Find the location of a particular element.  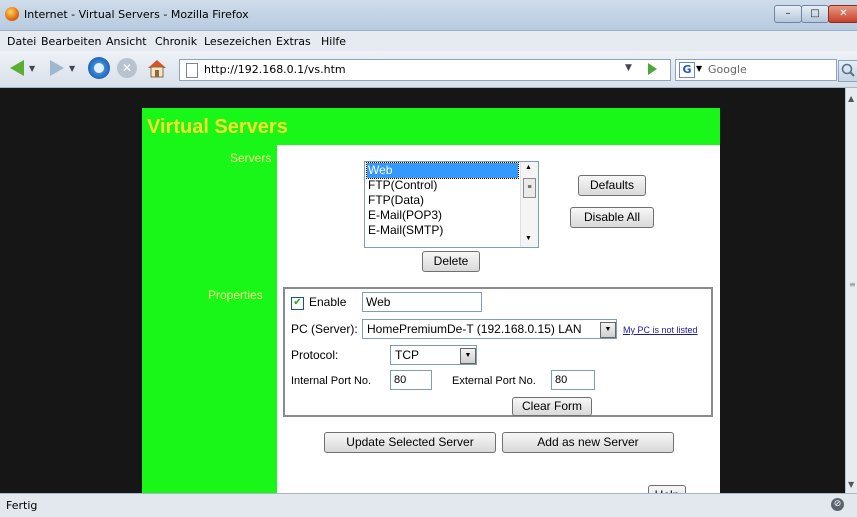

url-history-dropdown-icon: ▼ is located at coordinates (628, 68).